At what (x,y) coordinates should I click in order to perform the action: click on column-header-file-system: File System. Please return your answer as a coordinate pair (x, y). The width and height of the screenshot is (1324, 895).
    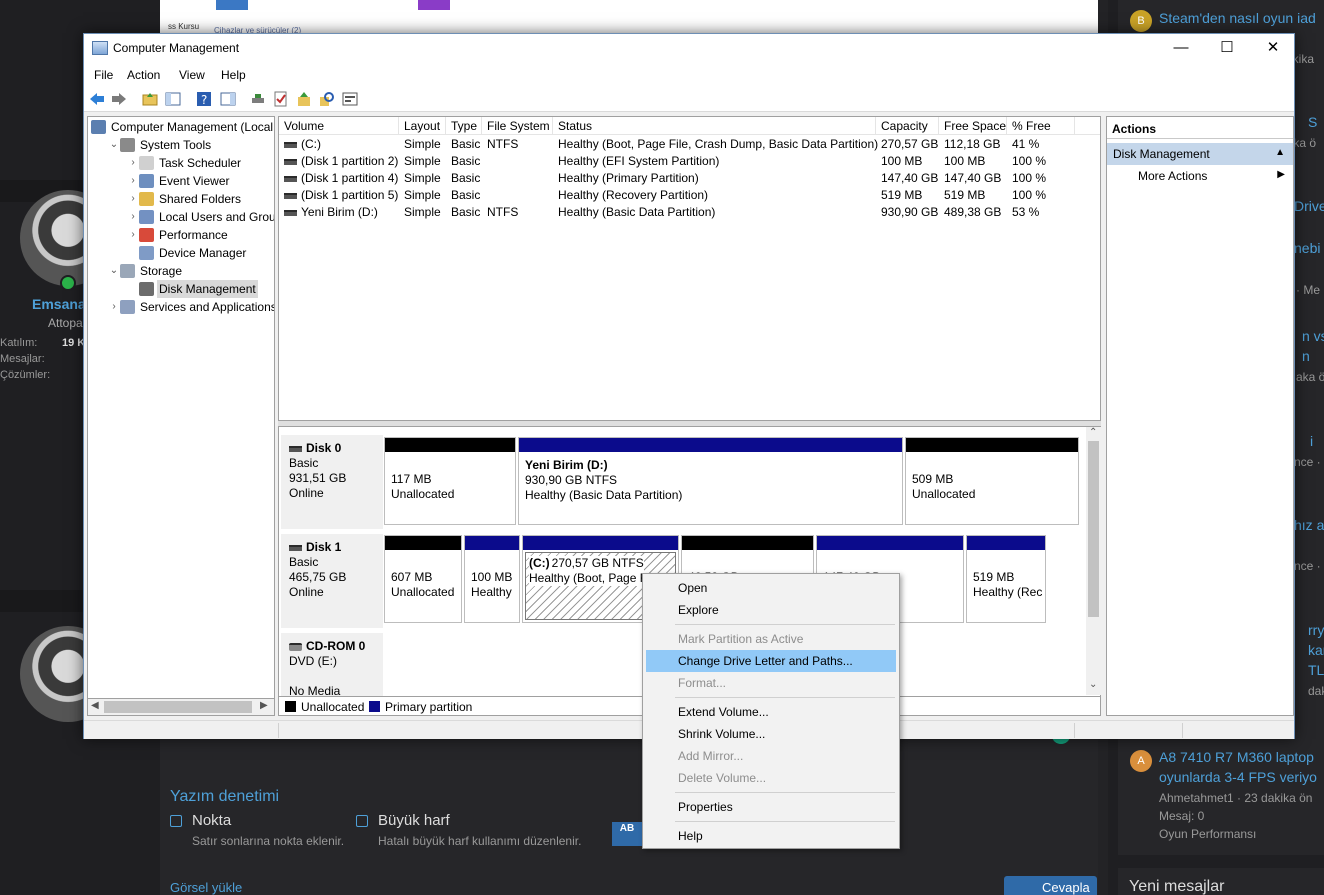
    Looking at the image, I should click on (517, 126).